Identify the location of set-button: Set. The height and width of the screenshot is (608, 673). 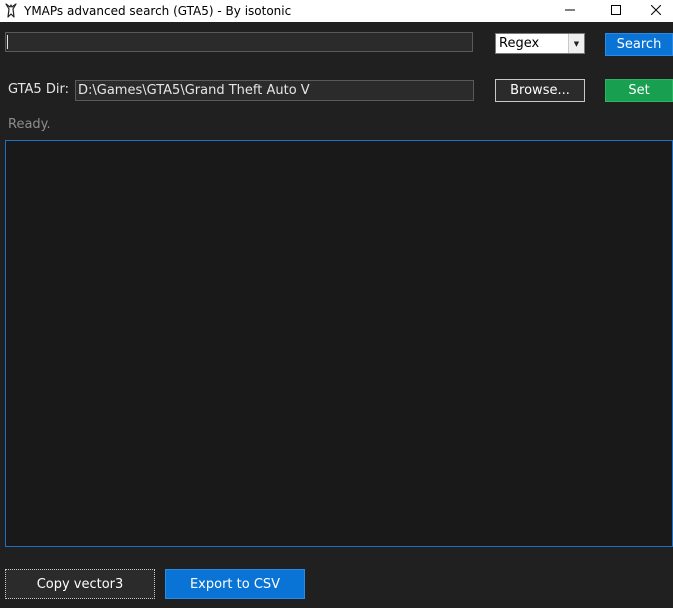
(639, 90).